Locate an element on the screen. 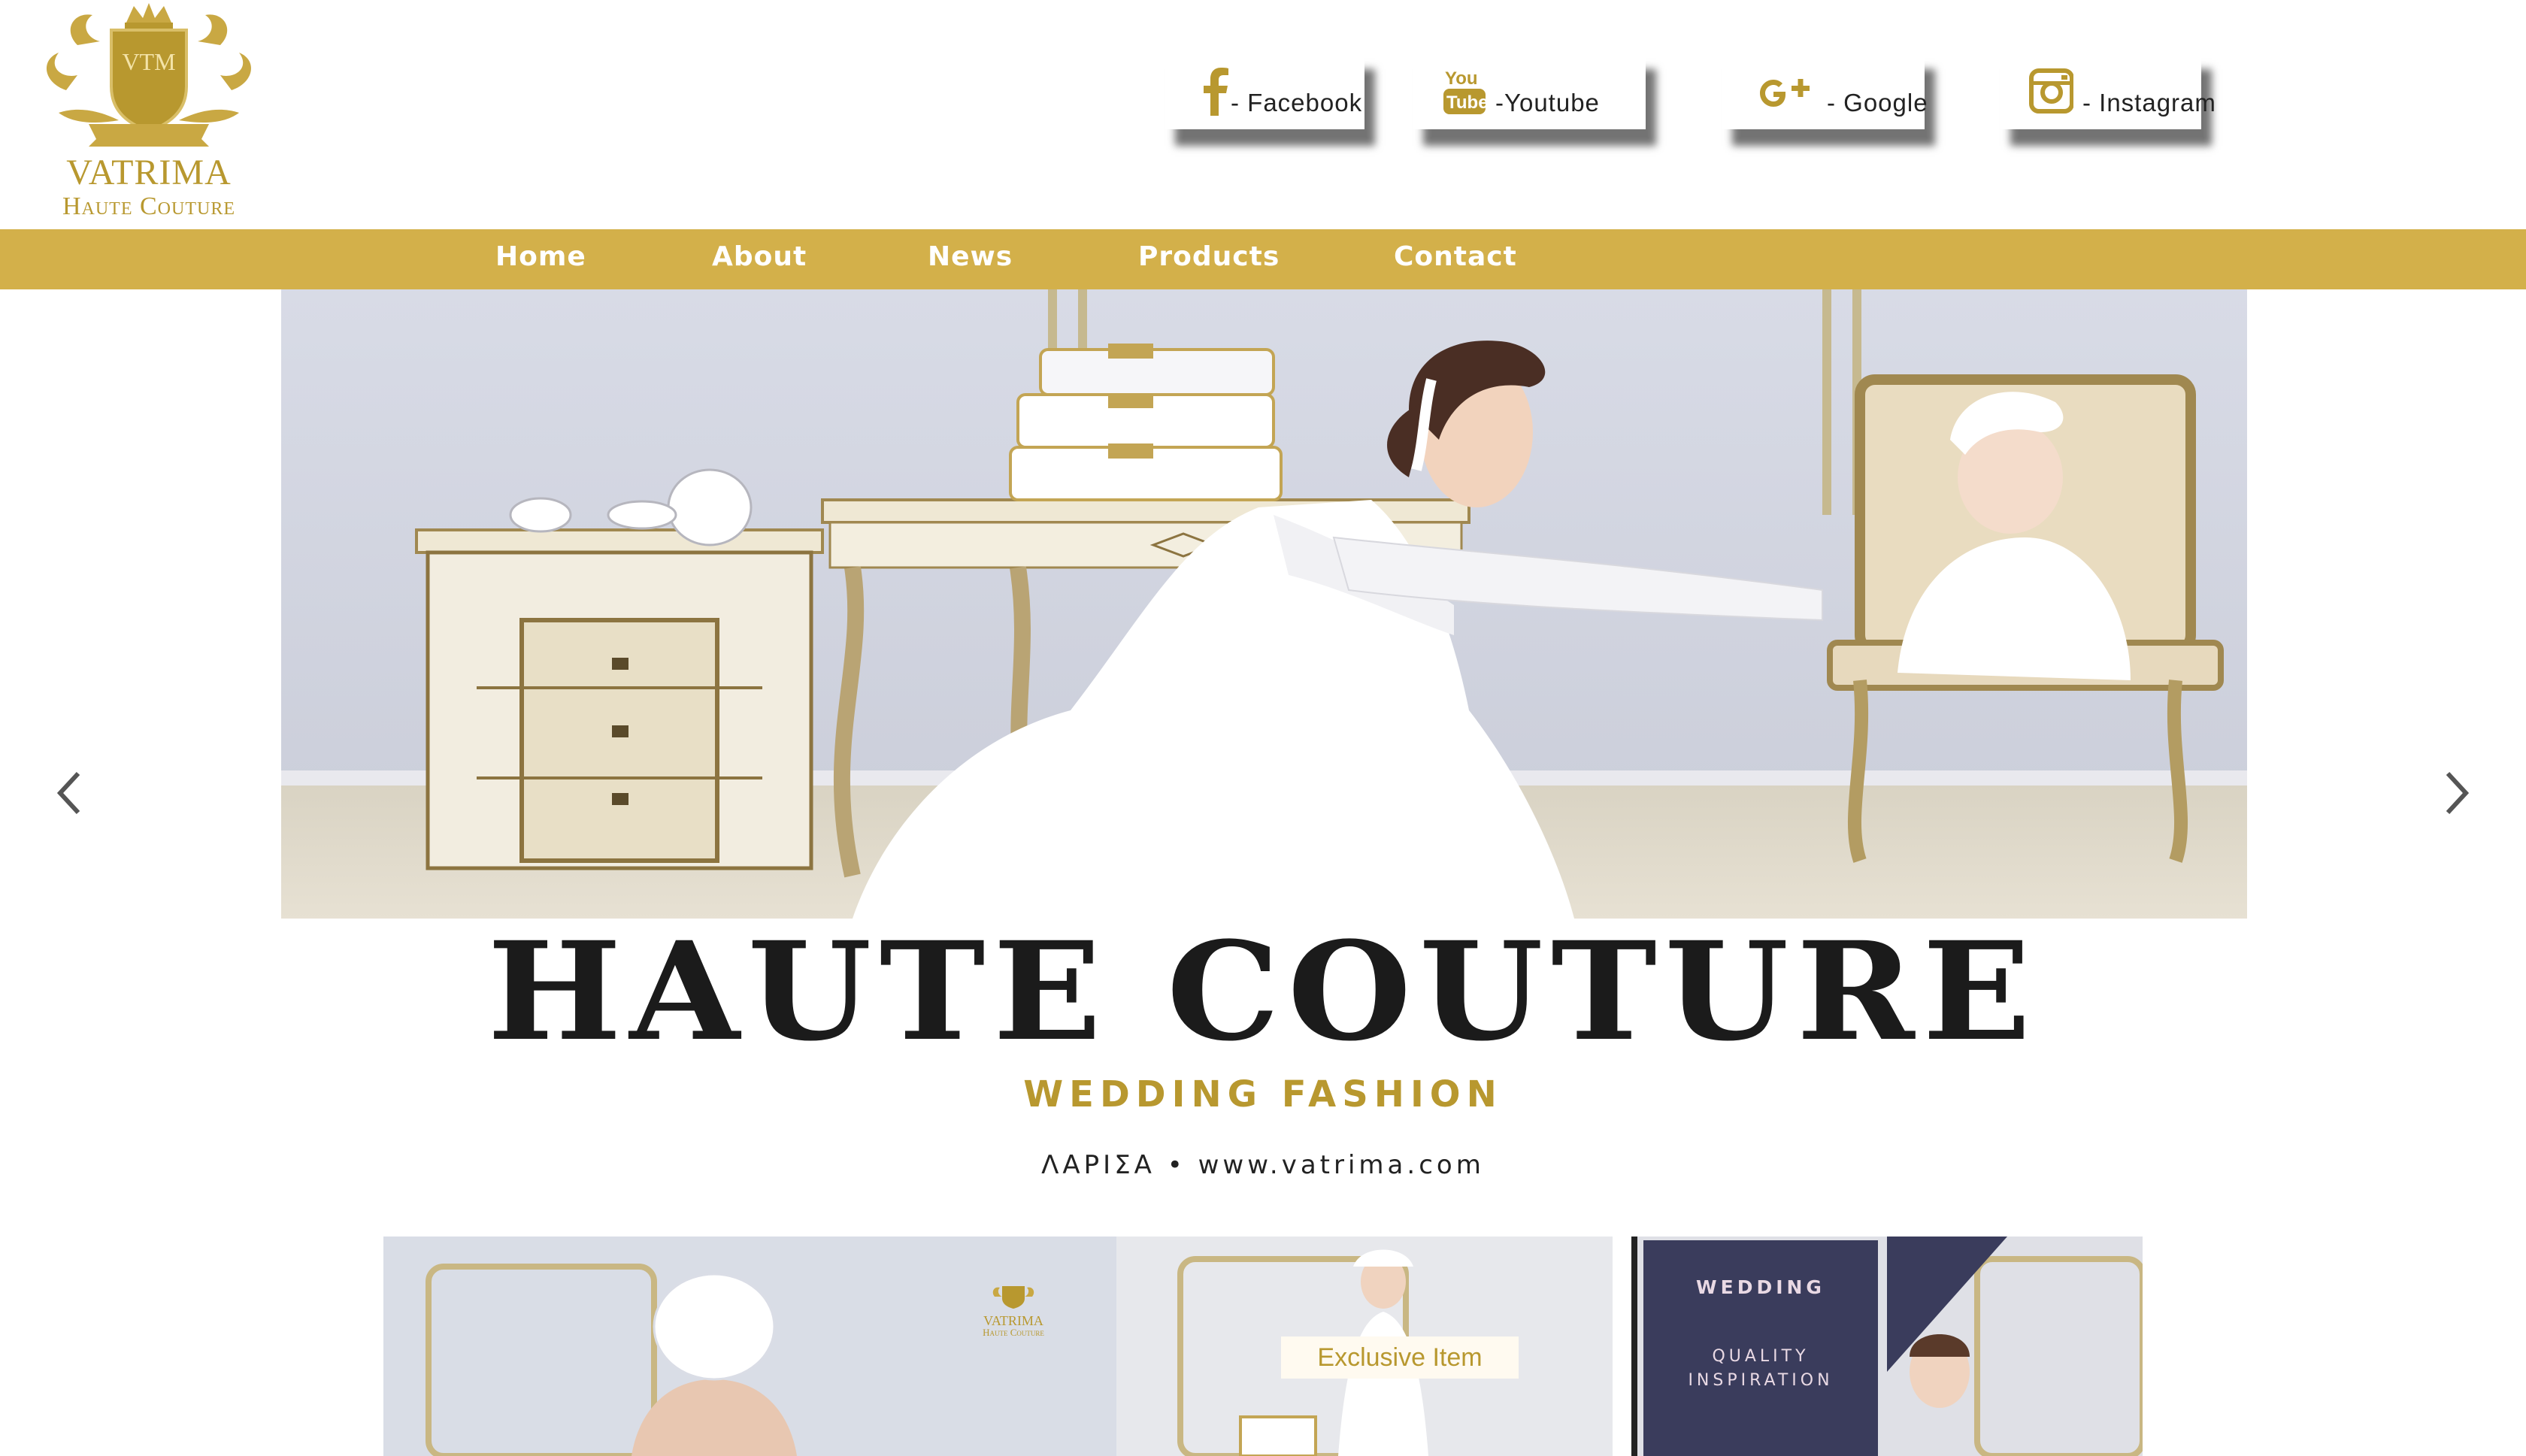 This screenshot has width=2526, height=1456. main-nav: Home About News Products Contact is located at coordinates (1263, 259).